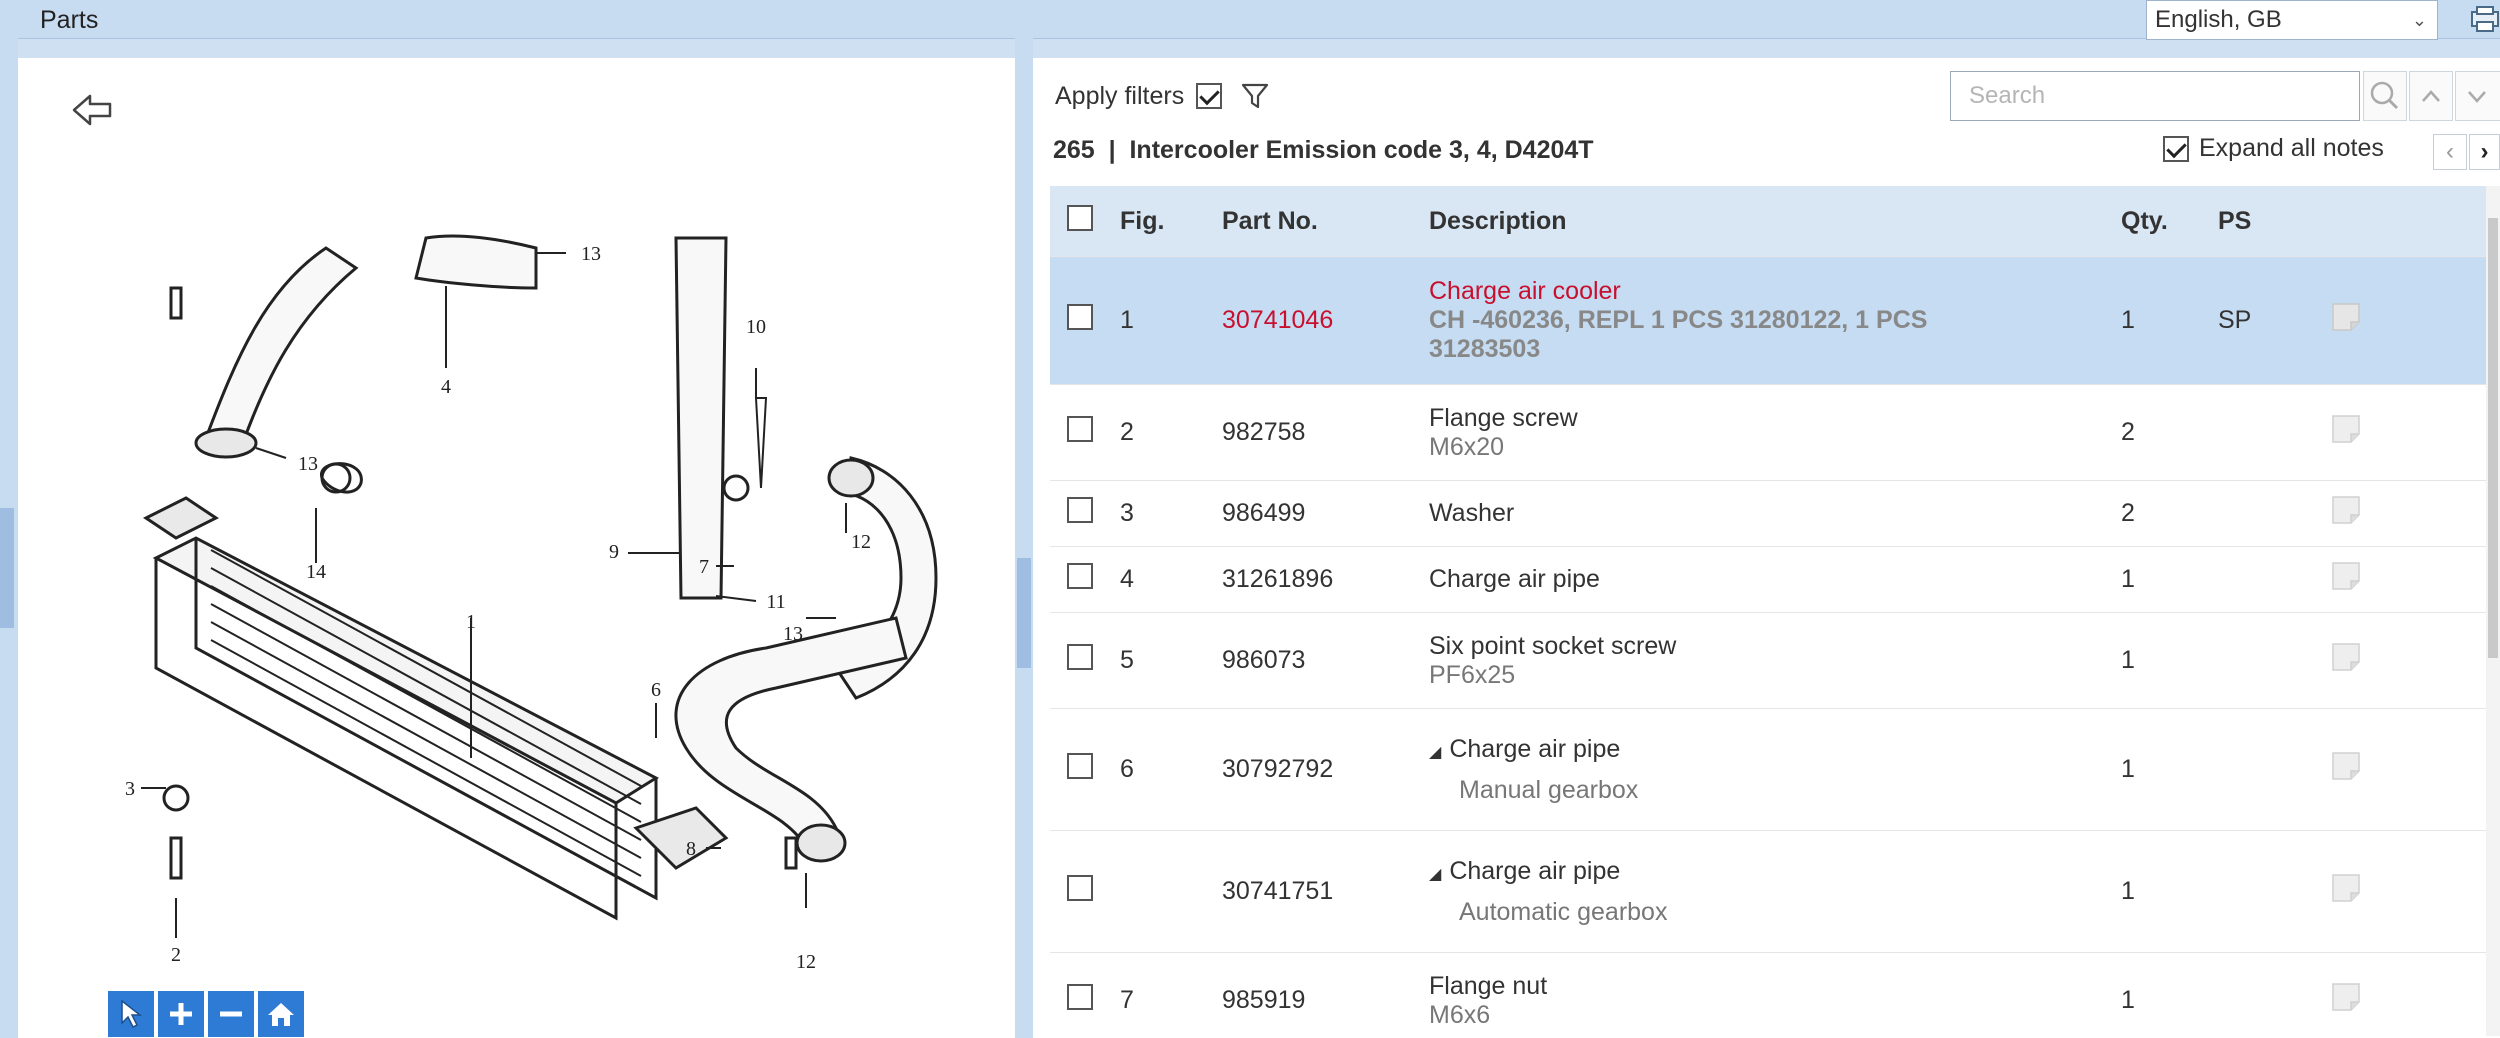  What do you see at coordinates (2176, 148) in the screenshot?
I see `expand-notes-checkbox` at bounding box center [2176, 148].